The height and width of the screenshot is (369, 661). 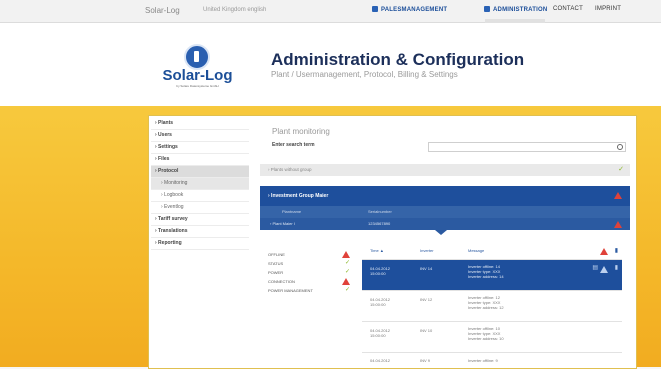 What do you see at coordinates (409, 9) in the screenshot?
I see `nav-salesmanagement: PALESMANAGEMENT` at bounding box center [409, 9].